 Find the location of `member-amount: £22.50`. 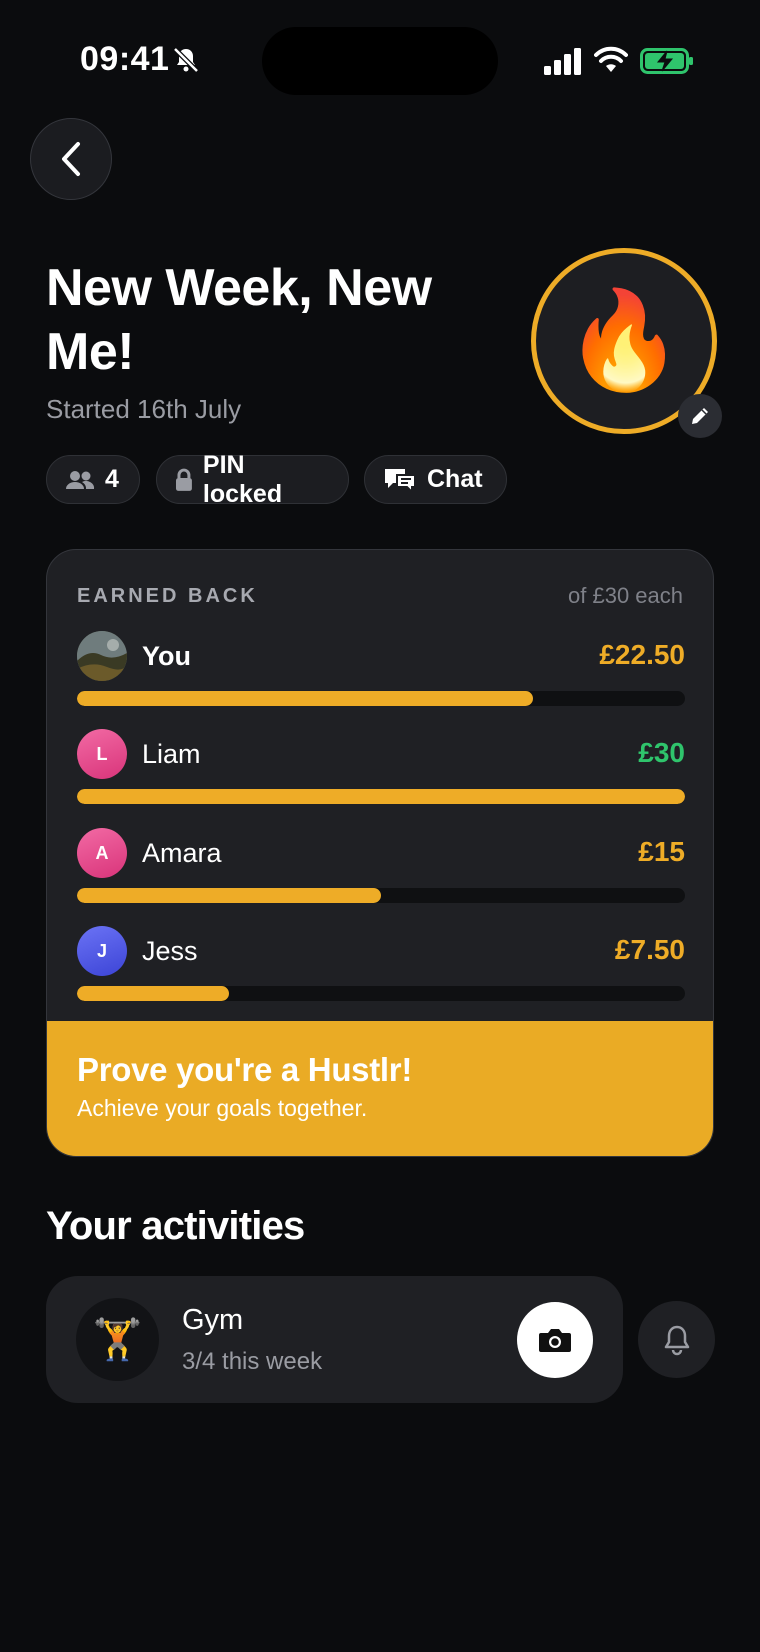

member-amount: £22.50 is located at coordinates (642, 654).